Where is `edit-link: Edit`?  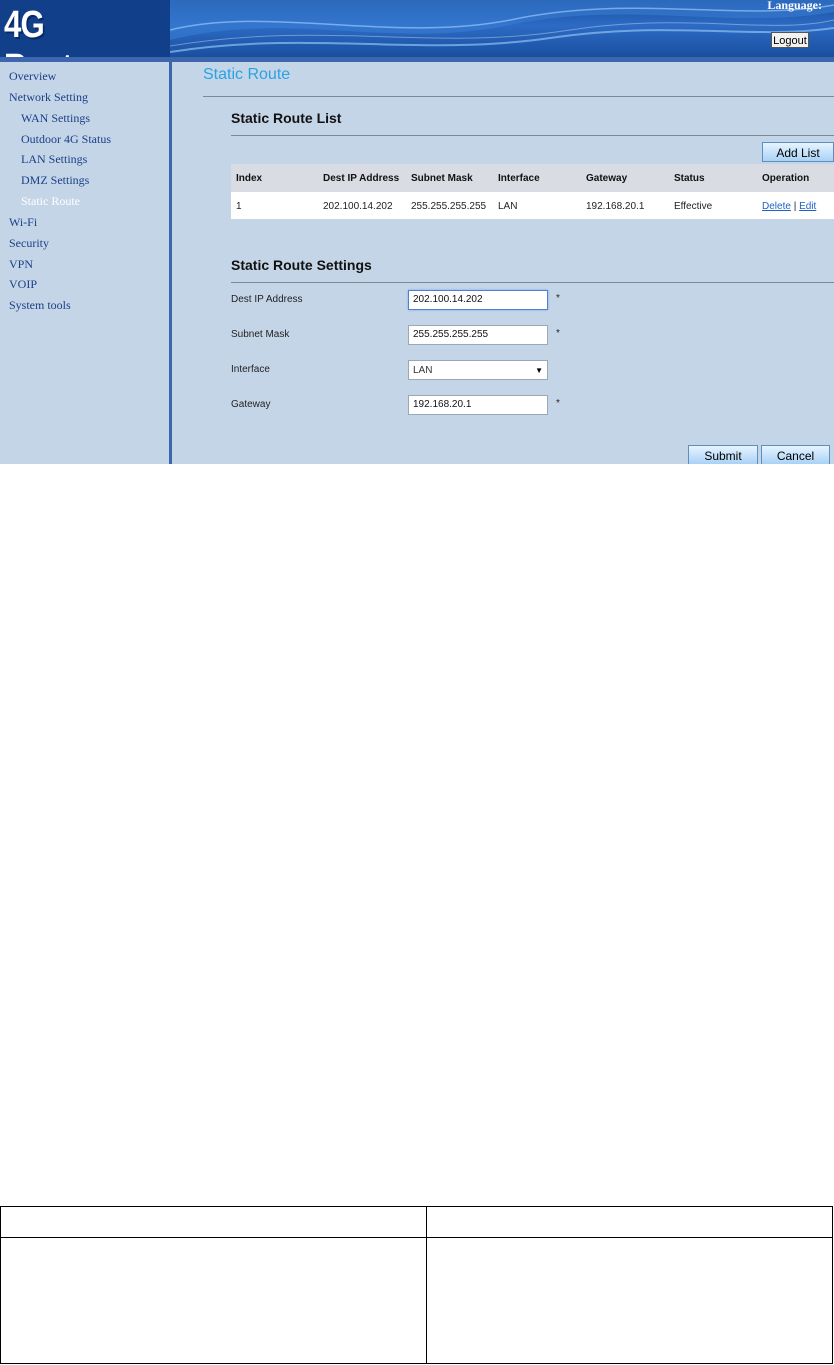
edit-link: Edit is located at coordinates (807, 206).